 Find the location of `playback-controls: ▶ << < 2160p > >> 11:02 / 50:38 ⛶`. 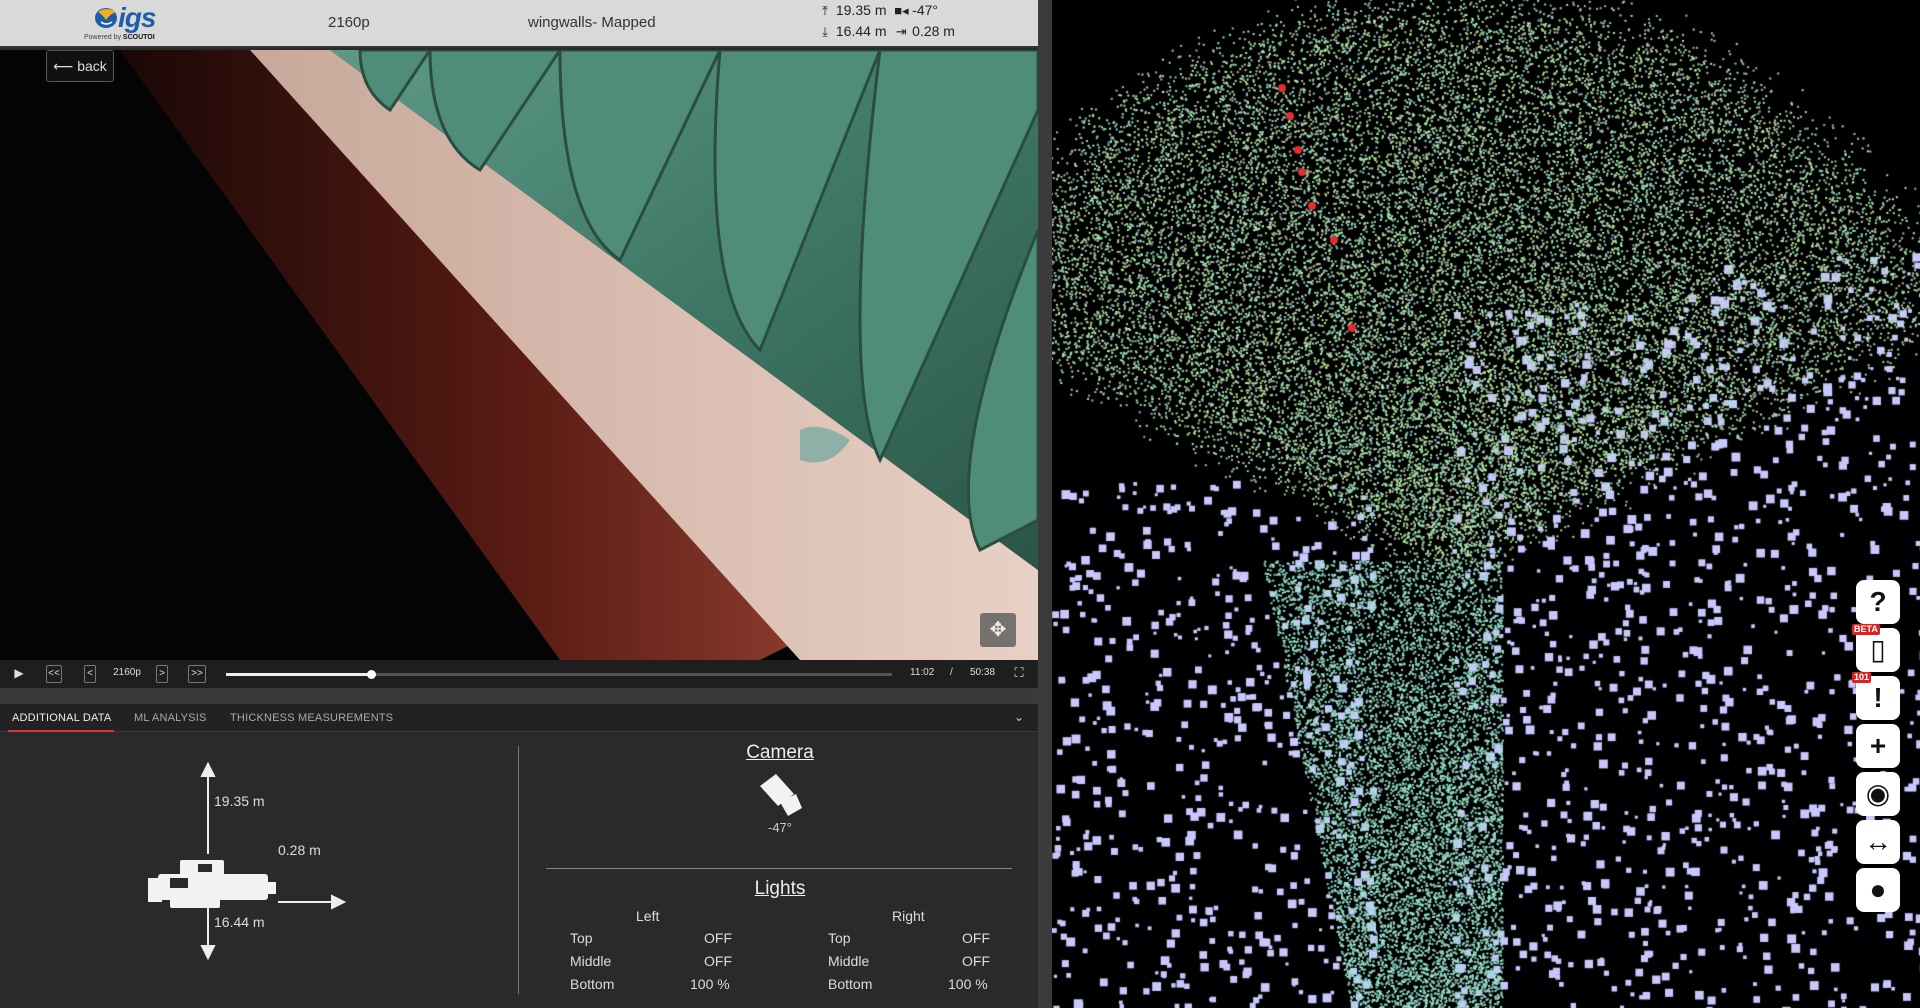

playback-controls: ▶ << < 2160p > >> 11:02 / 50:38 ⛶ is located at coordinates (519, 674).